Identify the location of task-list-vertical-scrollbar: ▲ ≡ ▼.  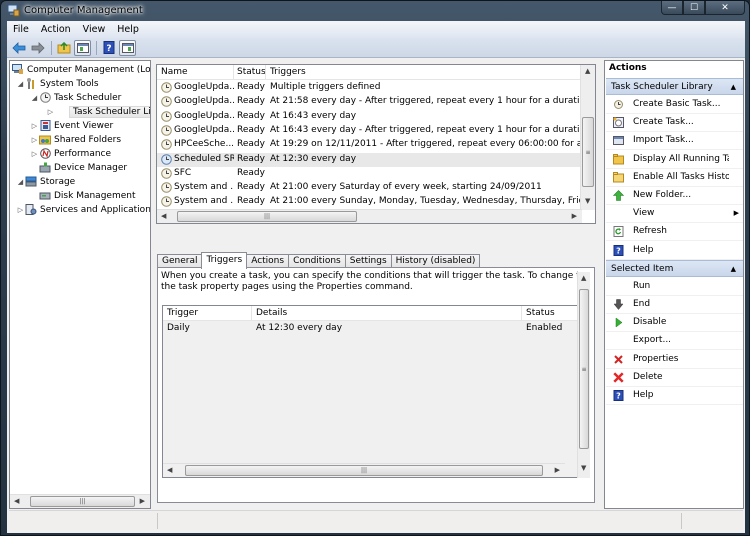
(587, 137).